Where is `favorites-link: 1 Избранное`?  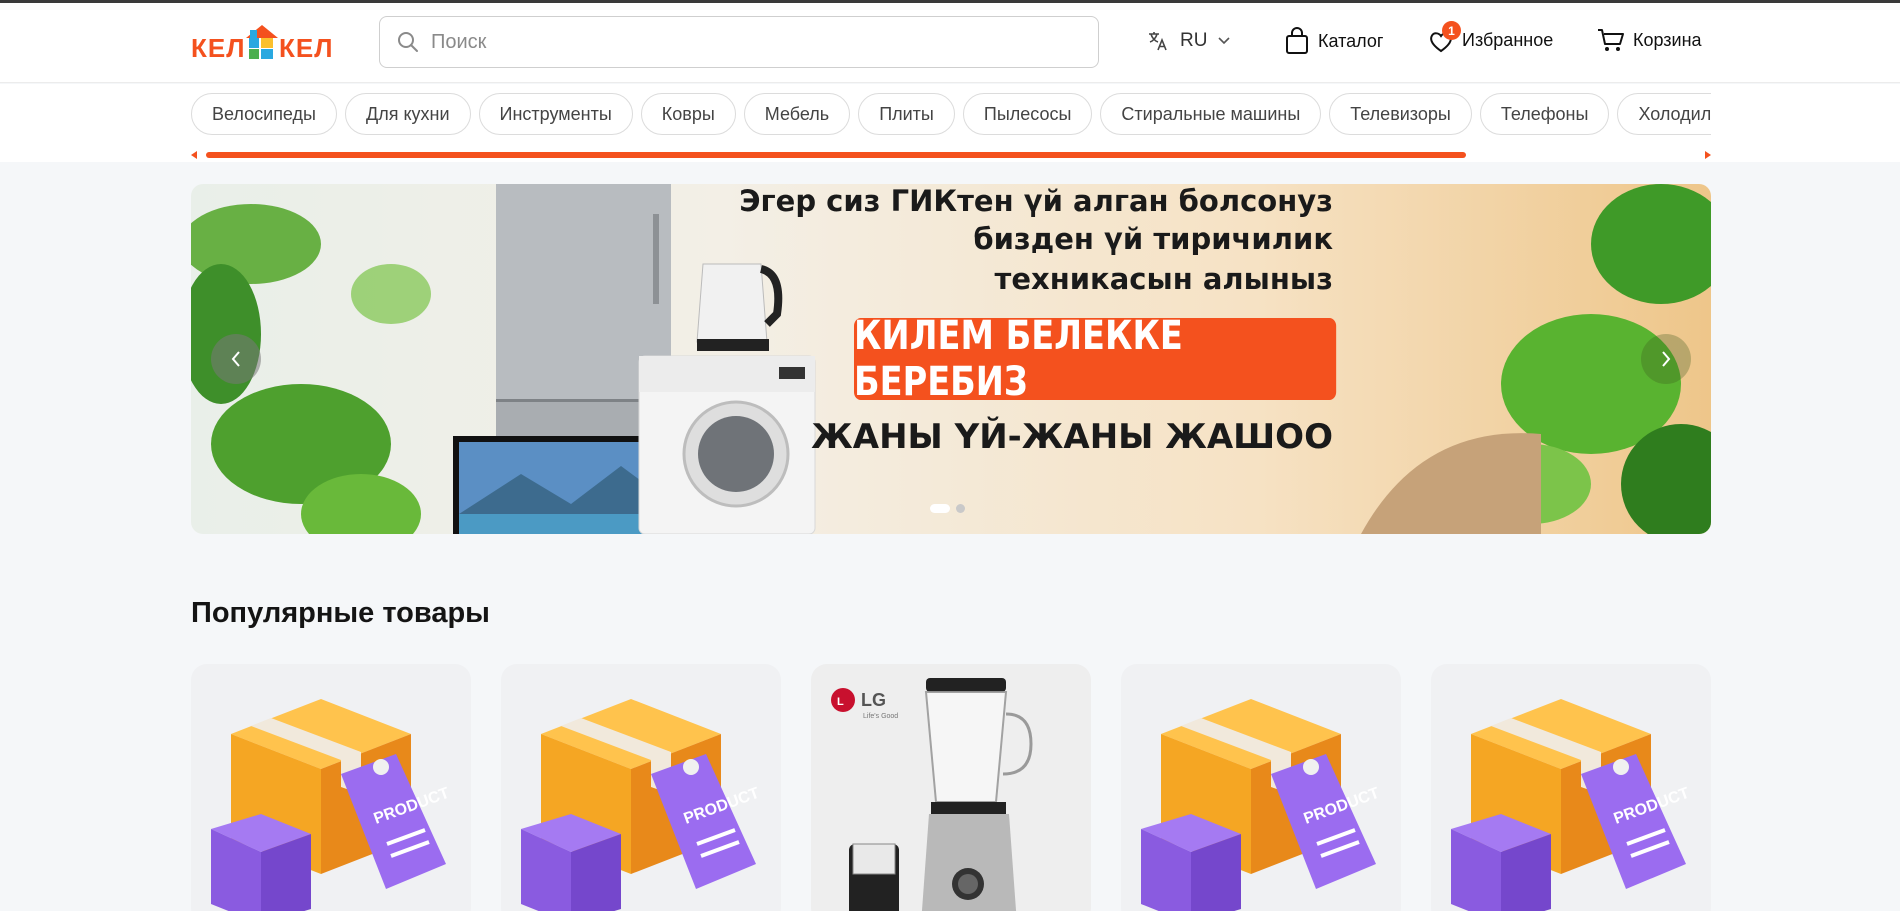
favorites-link: 1 Избранное is located at coordinates (1491, 37).